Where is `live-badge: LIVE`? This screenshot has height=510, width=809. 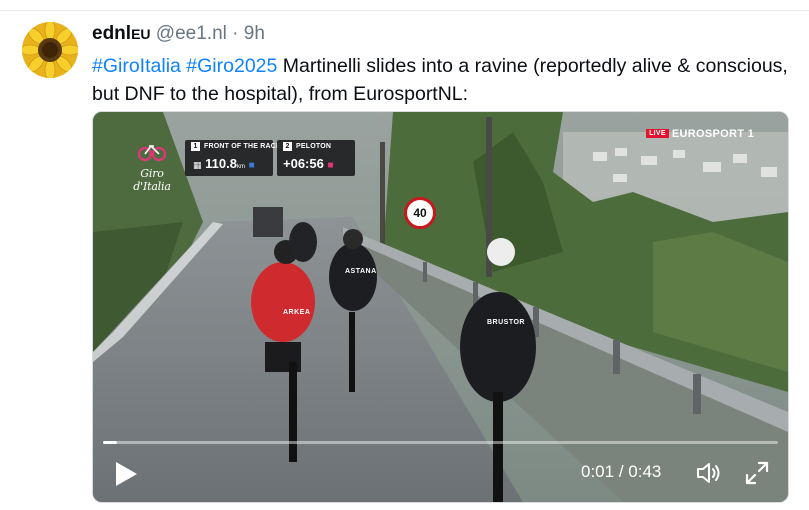
live-badge: LIVE is located at coordinates (657, 133).